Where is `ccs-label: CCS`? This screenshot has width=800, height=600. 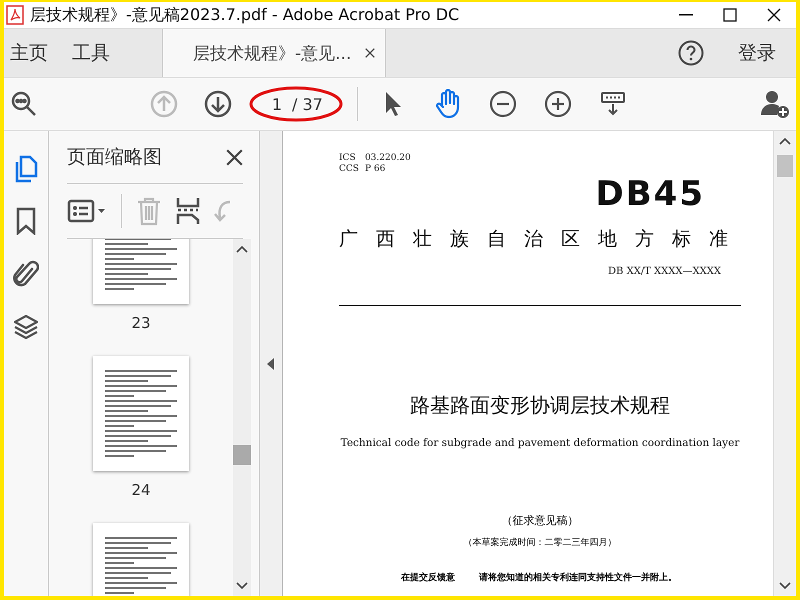 ccs-label: CCS is located at coordinates (349, 169).